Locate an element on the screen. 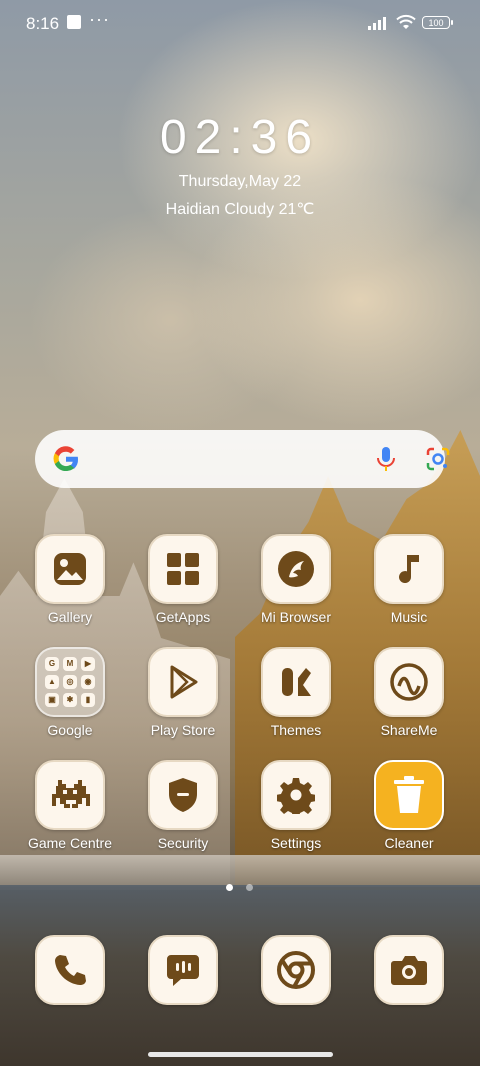  app-settings: Settings is located at coordinates (296, 805).